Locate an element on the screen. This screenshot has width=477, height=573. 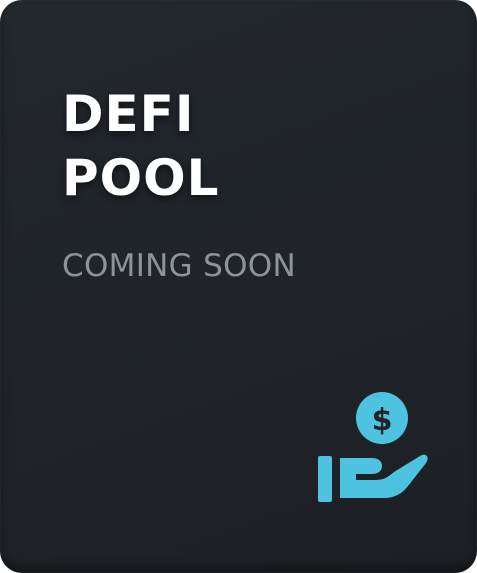
hand-cuff is located at coordinates (325, 479).